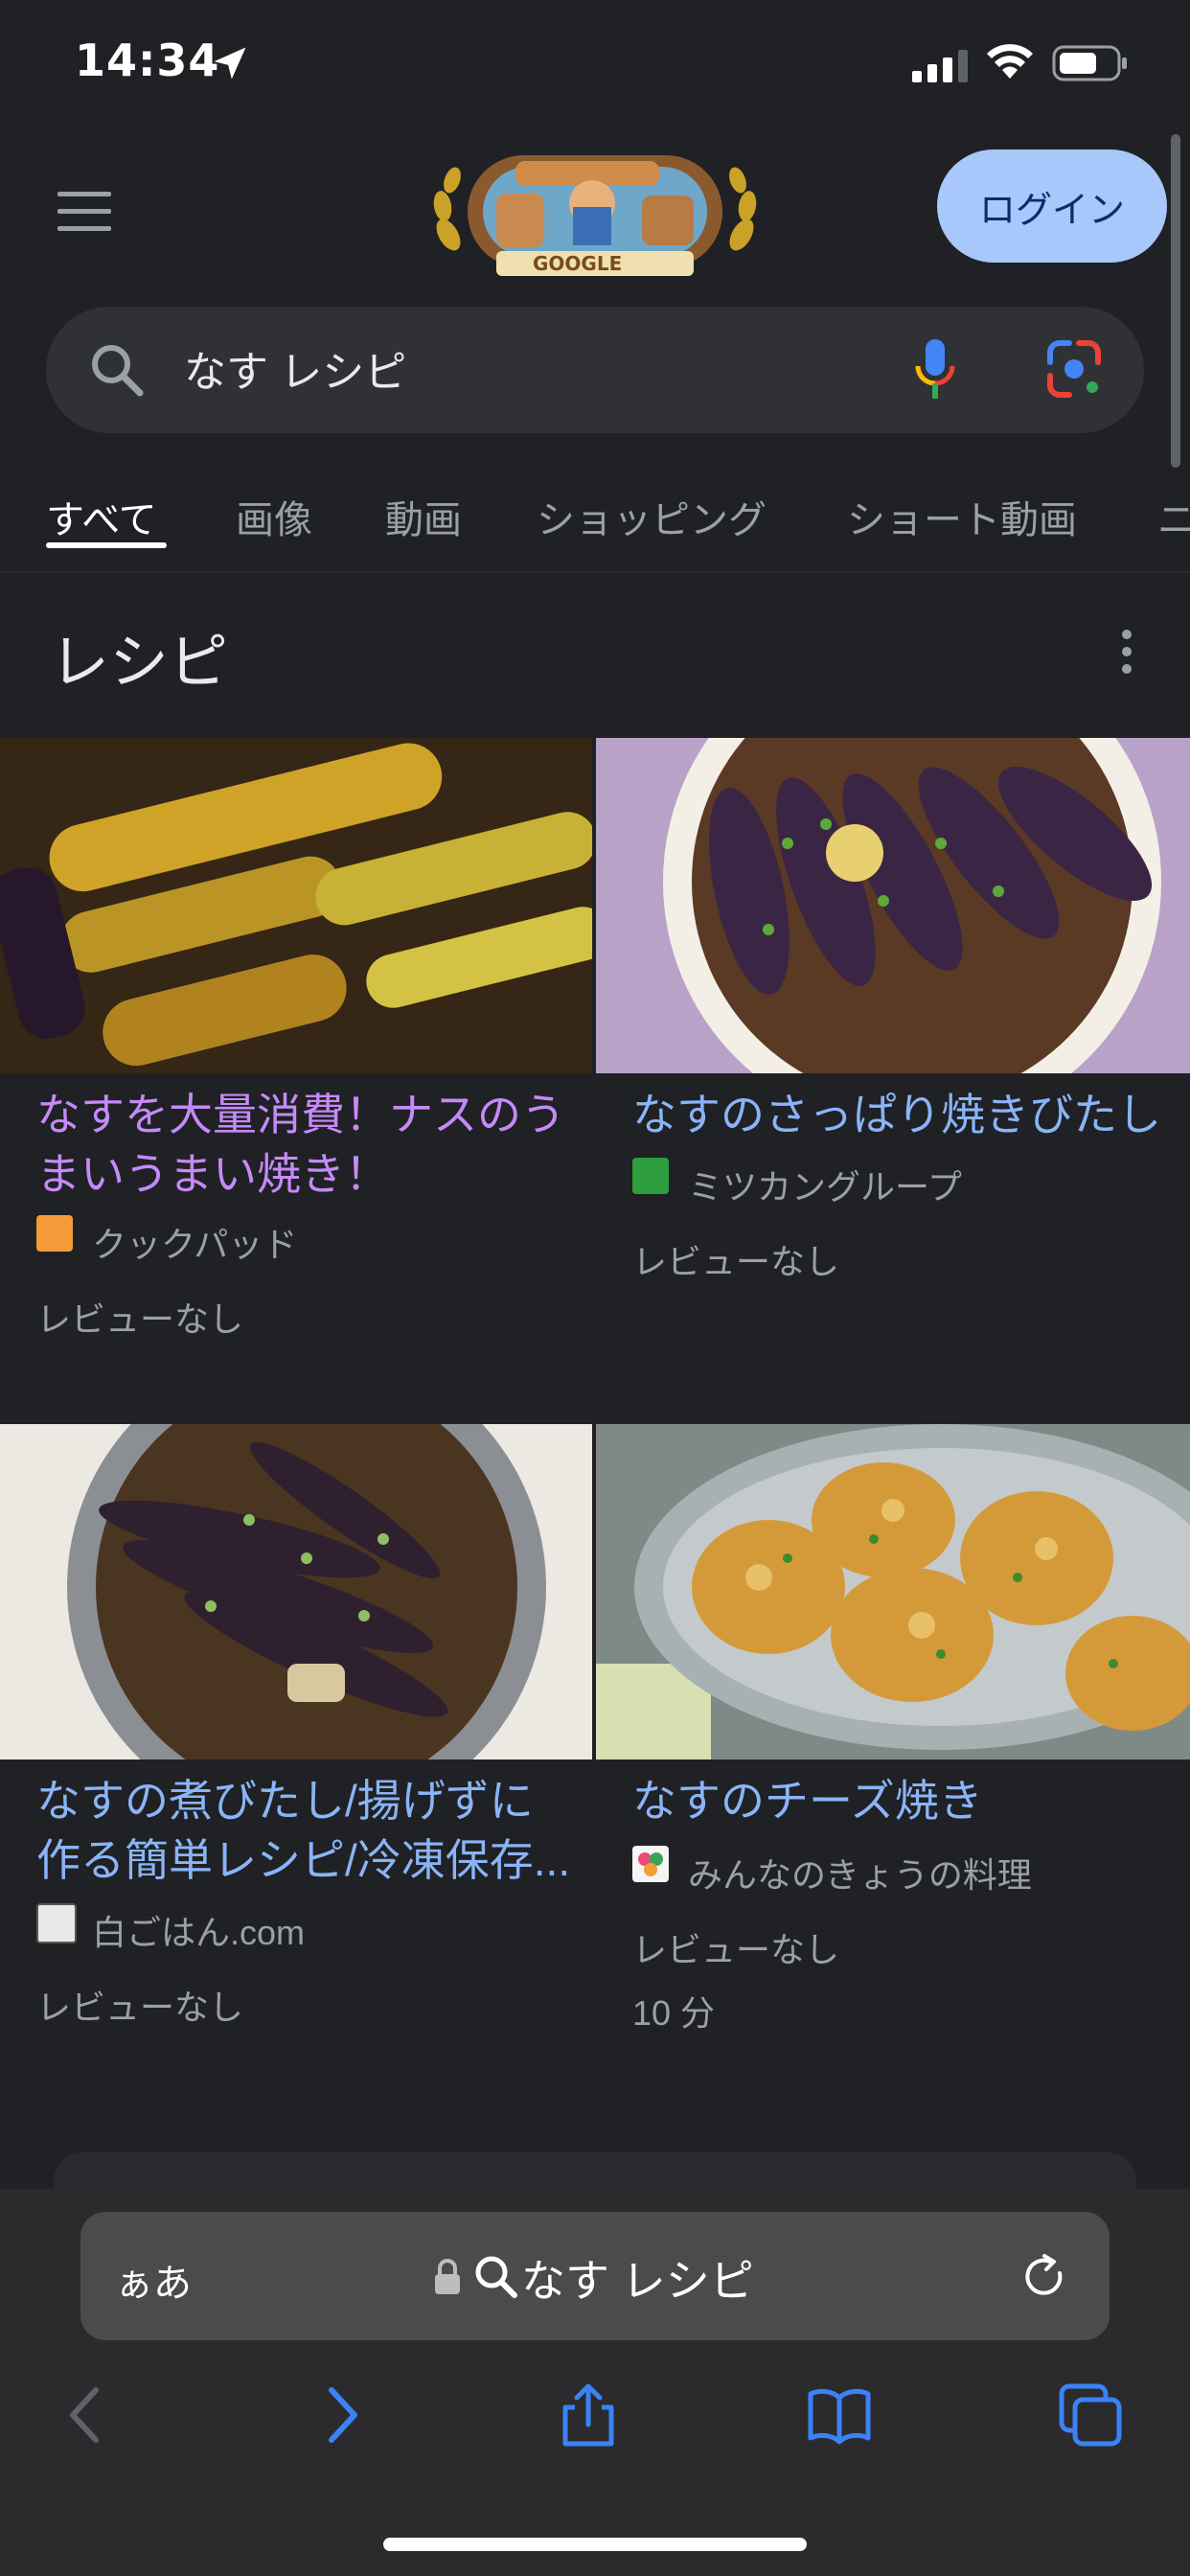 The height and width of the screenshot is (2576, 1190). I want to click on tab-all: すべて, so click(101, 516).